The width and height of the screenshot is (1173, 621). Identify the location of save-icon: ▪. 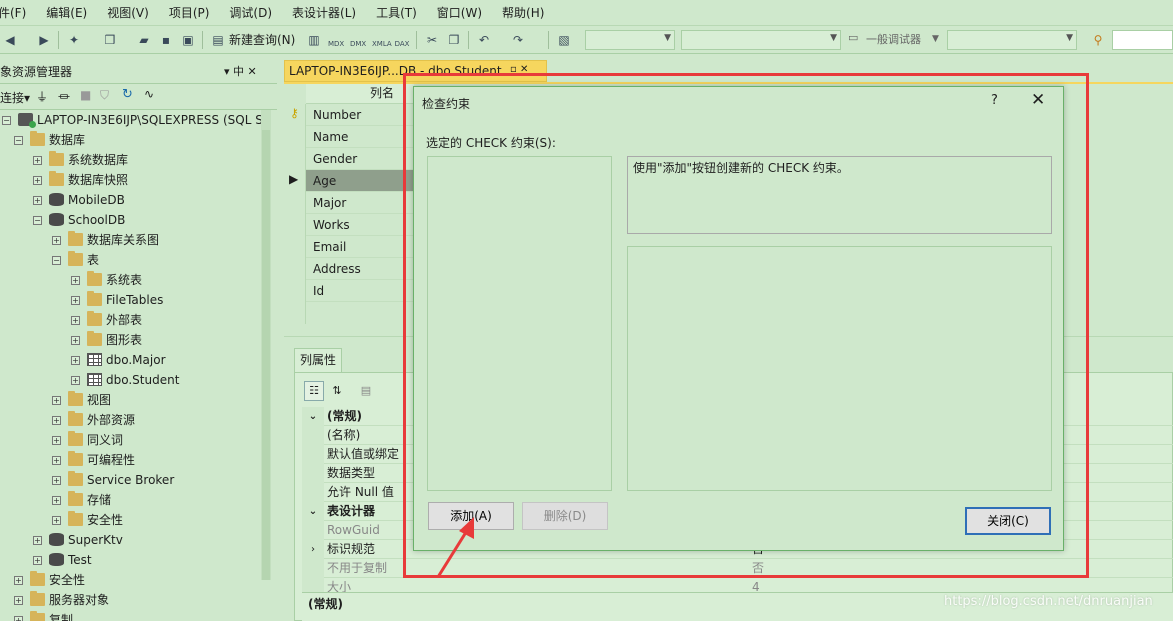
(166, 40).